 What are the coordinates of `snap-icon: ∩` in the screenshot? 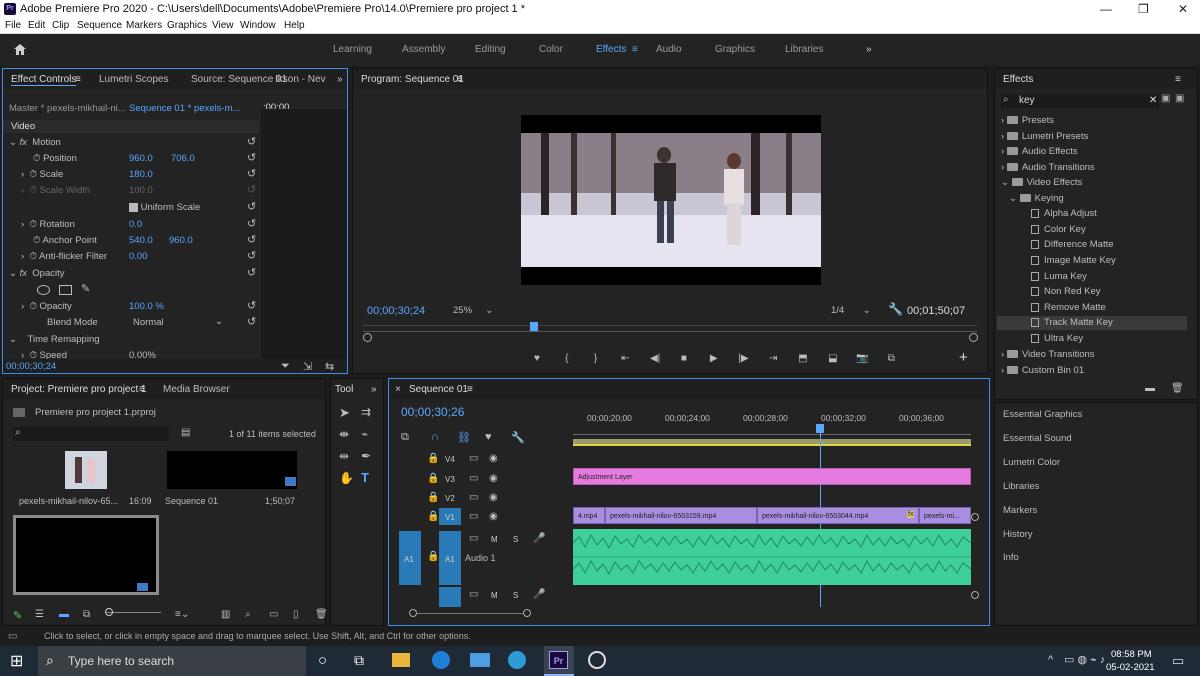 It's located at (435, 437).